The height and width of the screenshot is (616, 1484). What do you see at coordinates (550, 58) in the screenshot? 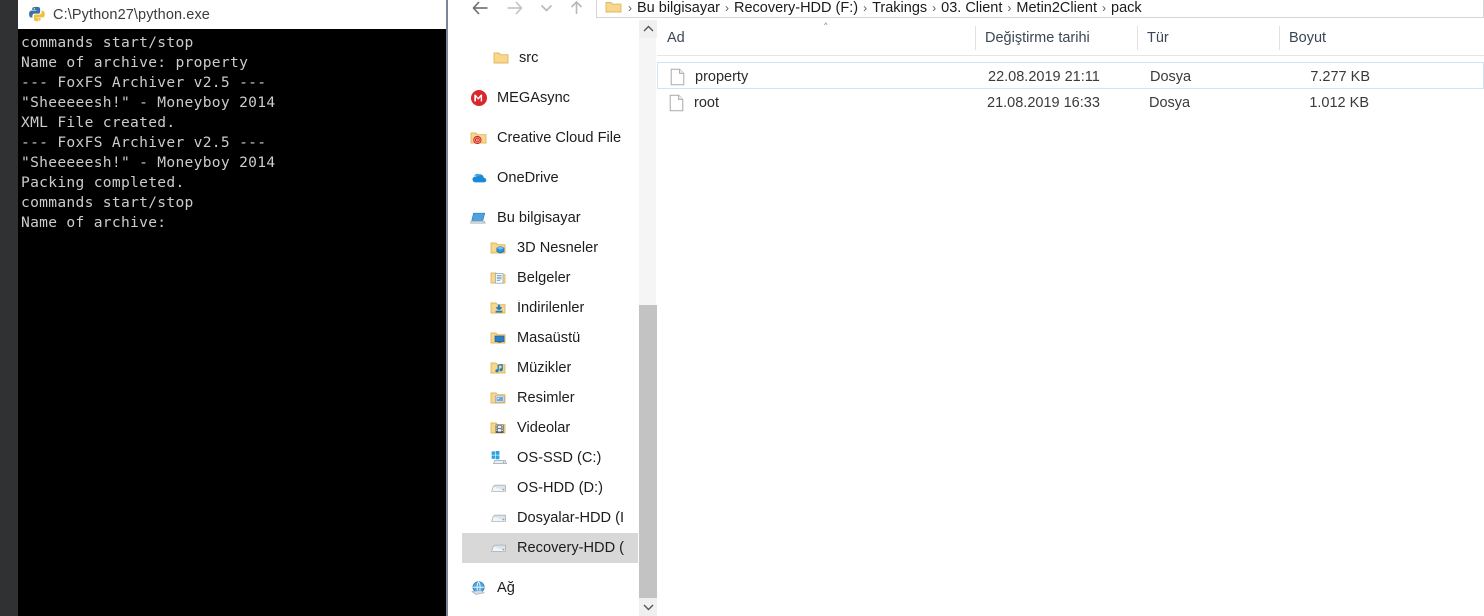
I see `sidebar-item: src` at bounding box center [550, 58].